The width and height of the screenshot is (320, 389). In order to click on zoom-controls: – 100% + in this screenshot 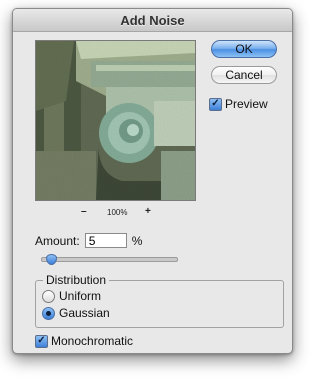, I will do `click(115, 213)`.